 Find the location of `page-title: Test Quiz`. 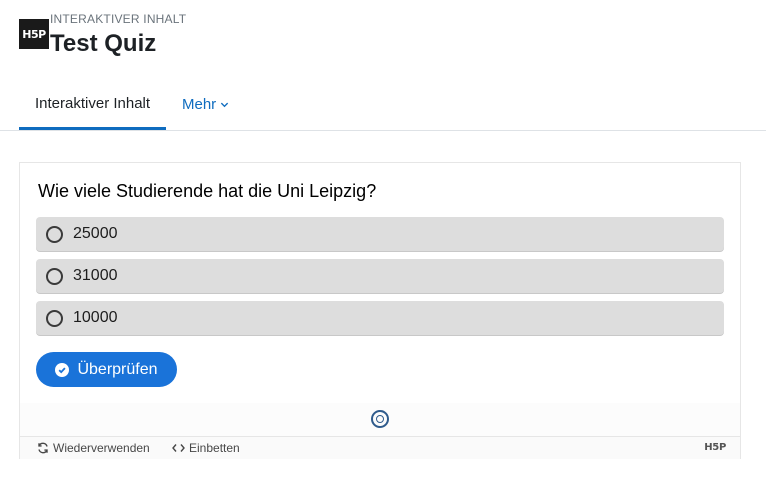

page-title: Test Quiz is located at coordinates (103, 43).